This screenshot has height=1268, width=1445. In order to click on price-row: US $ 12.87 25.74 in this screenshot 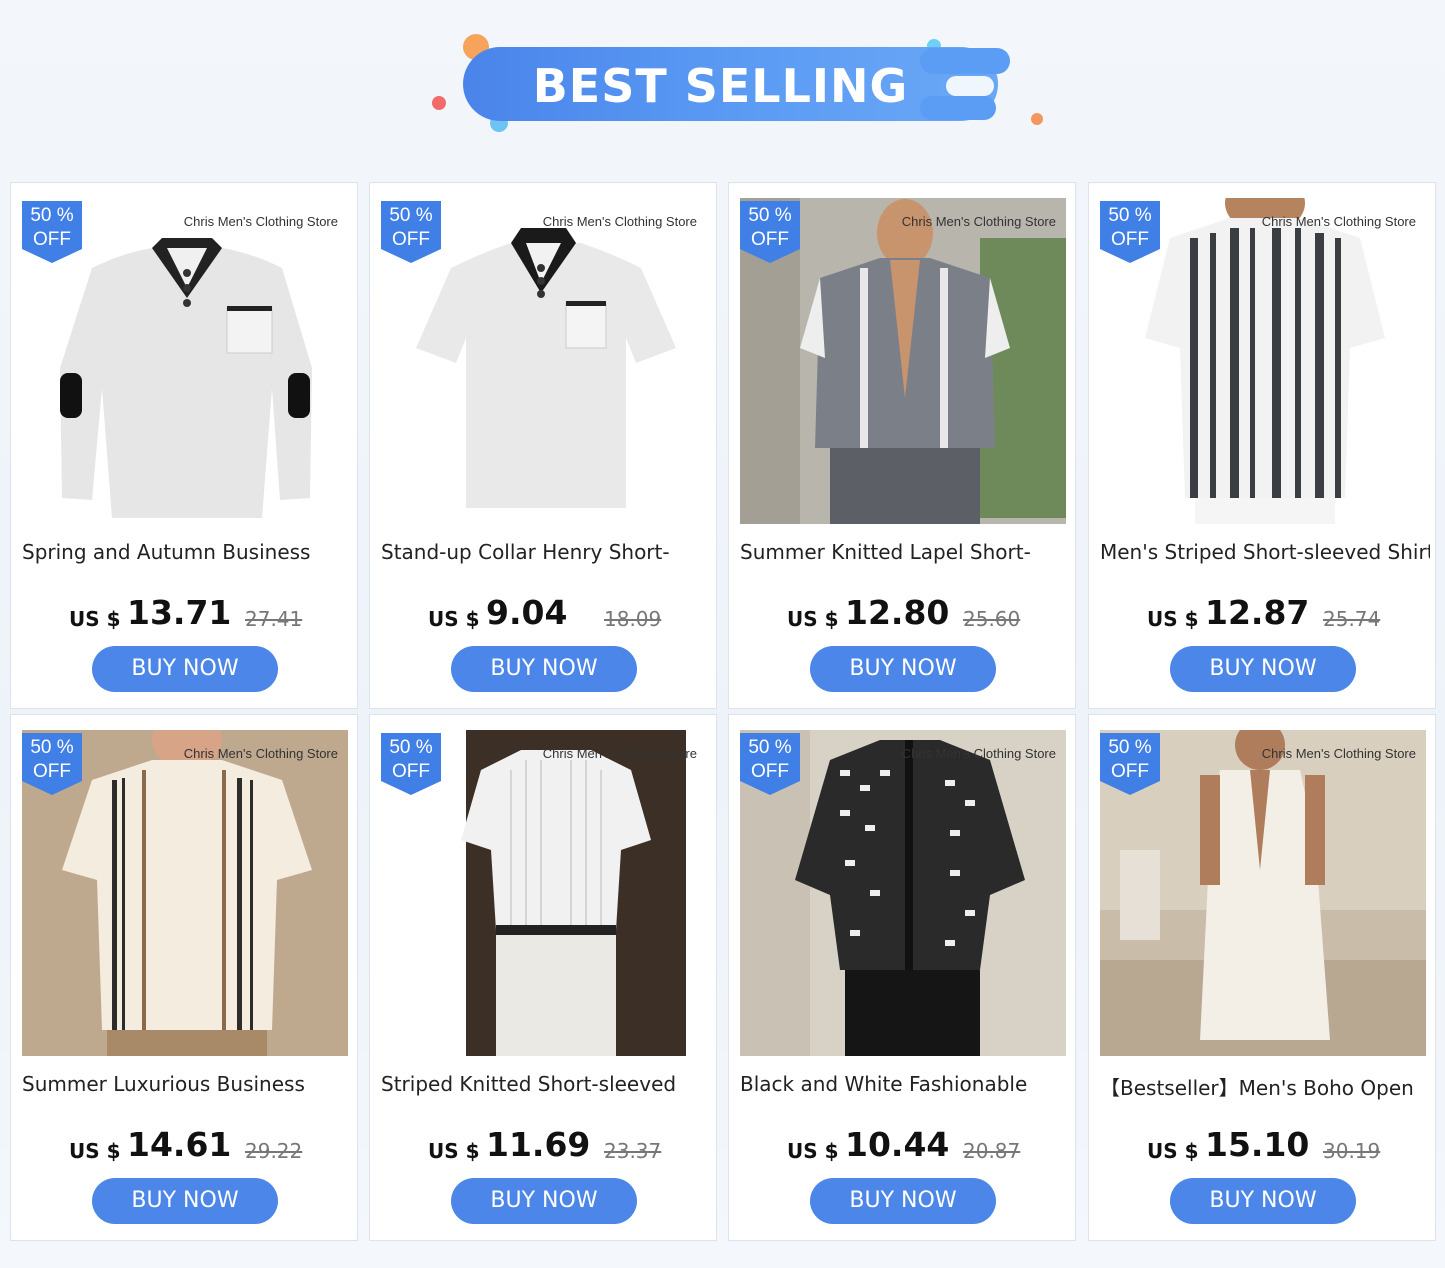, I will do `click(1263, 618)`.